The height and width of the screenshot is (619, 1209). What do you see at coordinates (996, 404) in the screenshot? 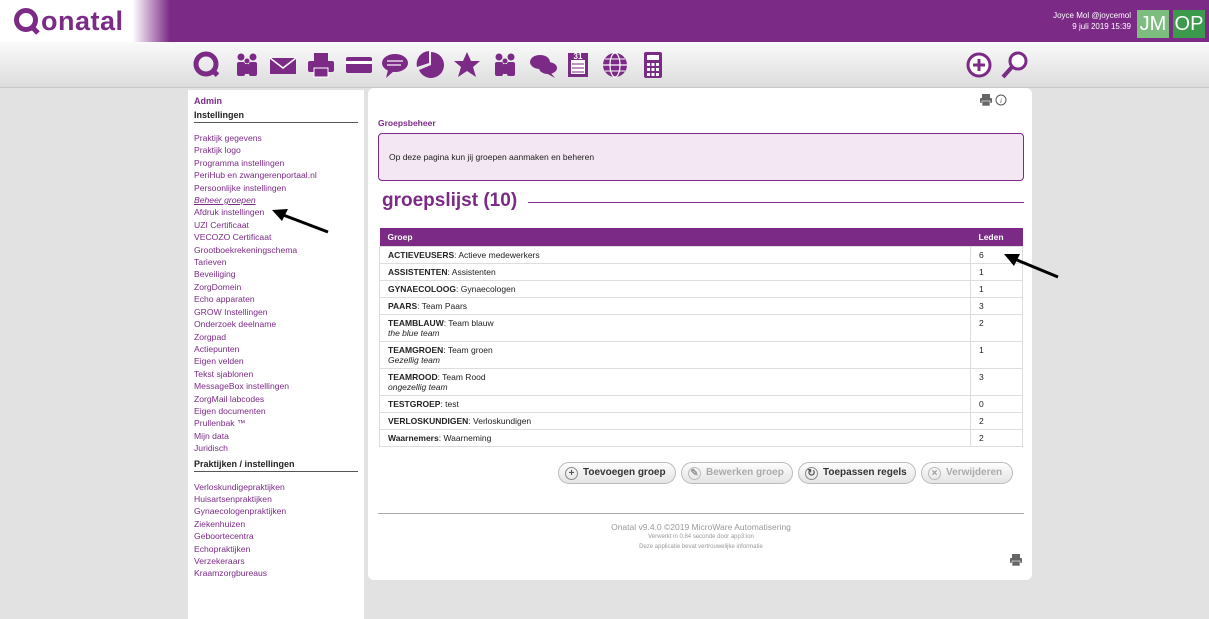
I see `member-count: 0` at bounding box center [996, 404].